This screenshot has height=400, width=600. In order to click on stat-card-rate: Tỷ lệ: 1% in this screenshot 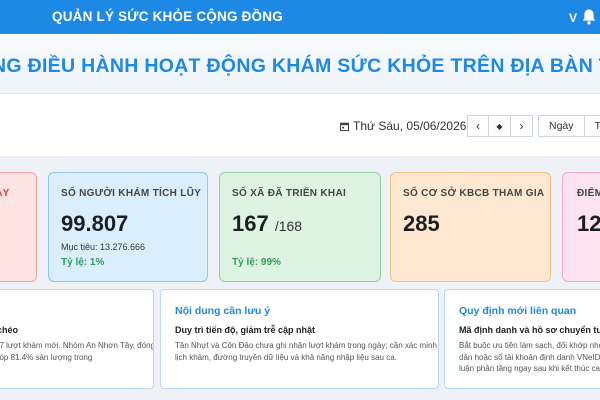, I will do `click(83, 262)`.